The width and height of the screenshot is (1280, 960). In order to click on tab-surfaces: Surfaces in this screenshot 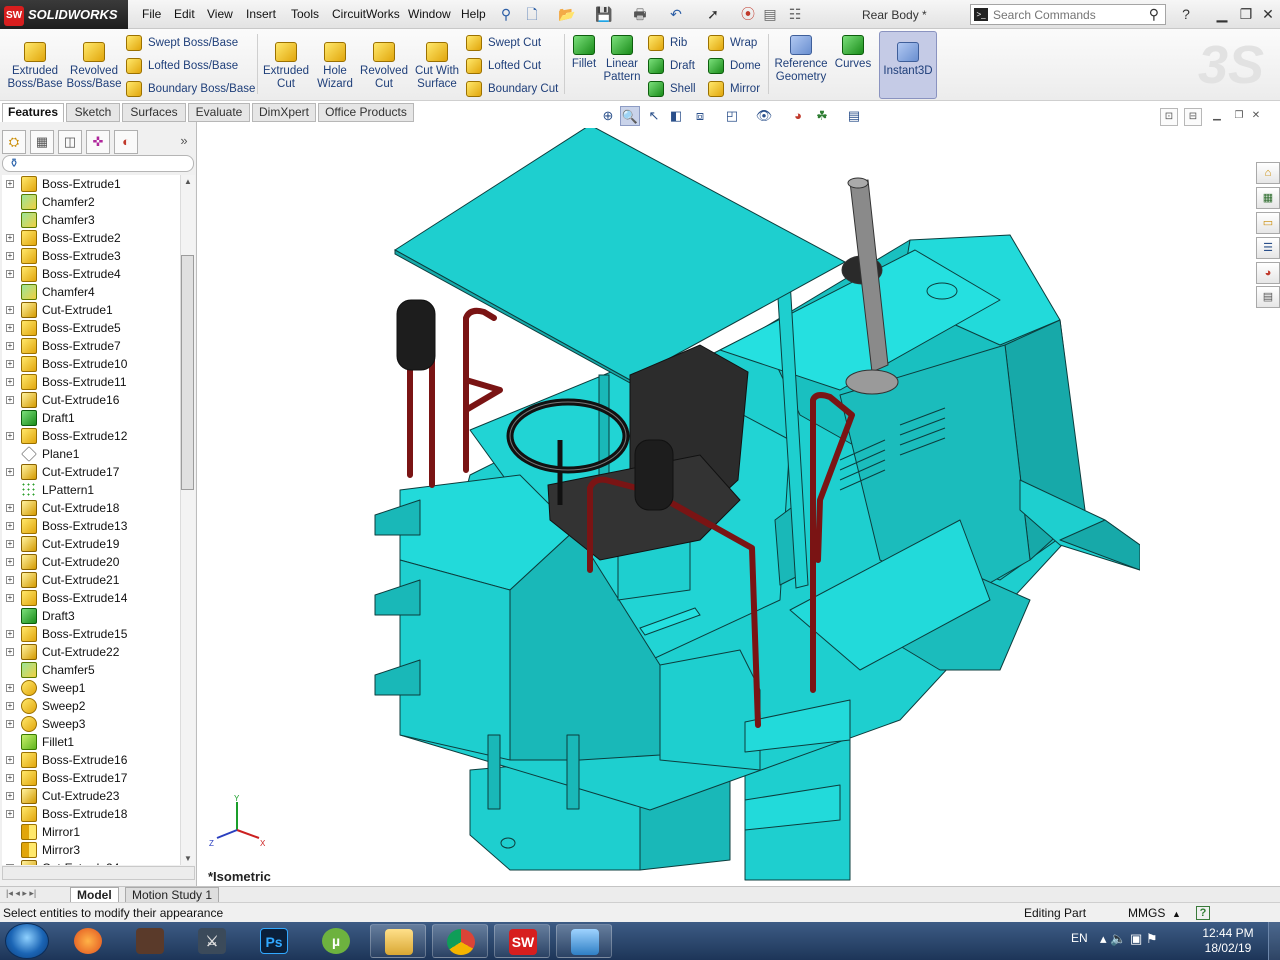, I will do `click(154, 112)`.